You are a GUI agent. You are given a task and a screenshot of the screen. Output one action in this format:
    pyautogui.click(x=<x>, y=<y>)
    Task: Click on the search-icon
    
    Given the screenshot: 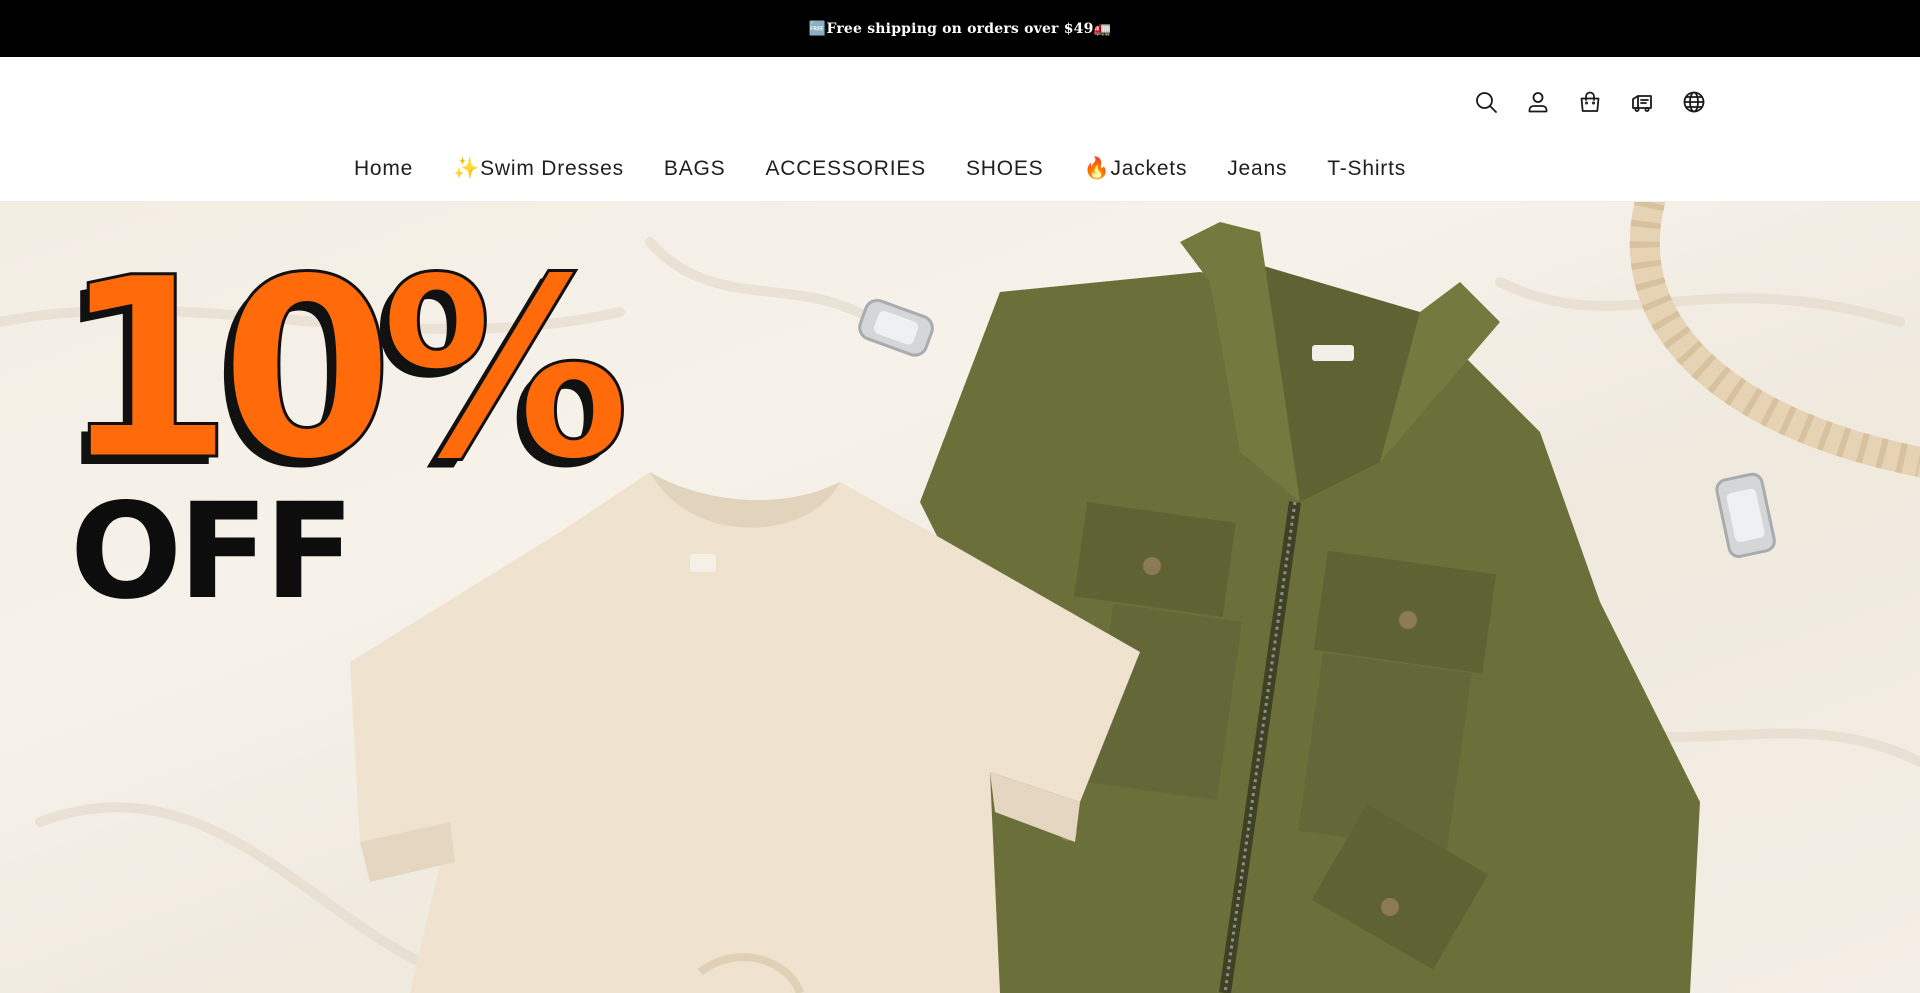 What is the action you would take?
    pyautogui.click(x=1486, y=102)
    